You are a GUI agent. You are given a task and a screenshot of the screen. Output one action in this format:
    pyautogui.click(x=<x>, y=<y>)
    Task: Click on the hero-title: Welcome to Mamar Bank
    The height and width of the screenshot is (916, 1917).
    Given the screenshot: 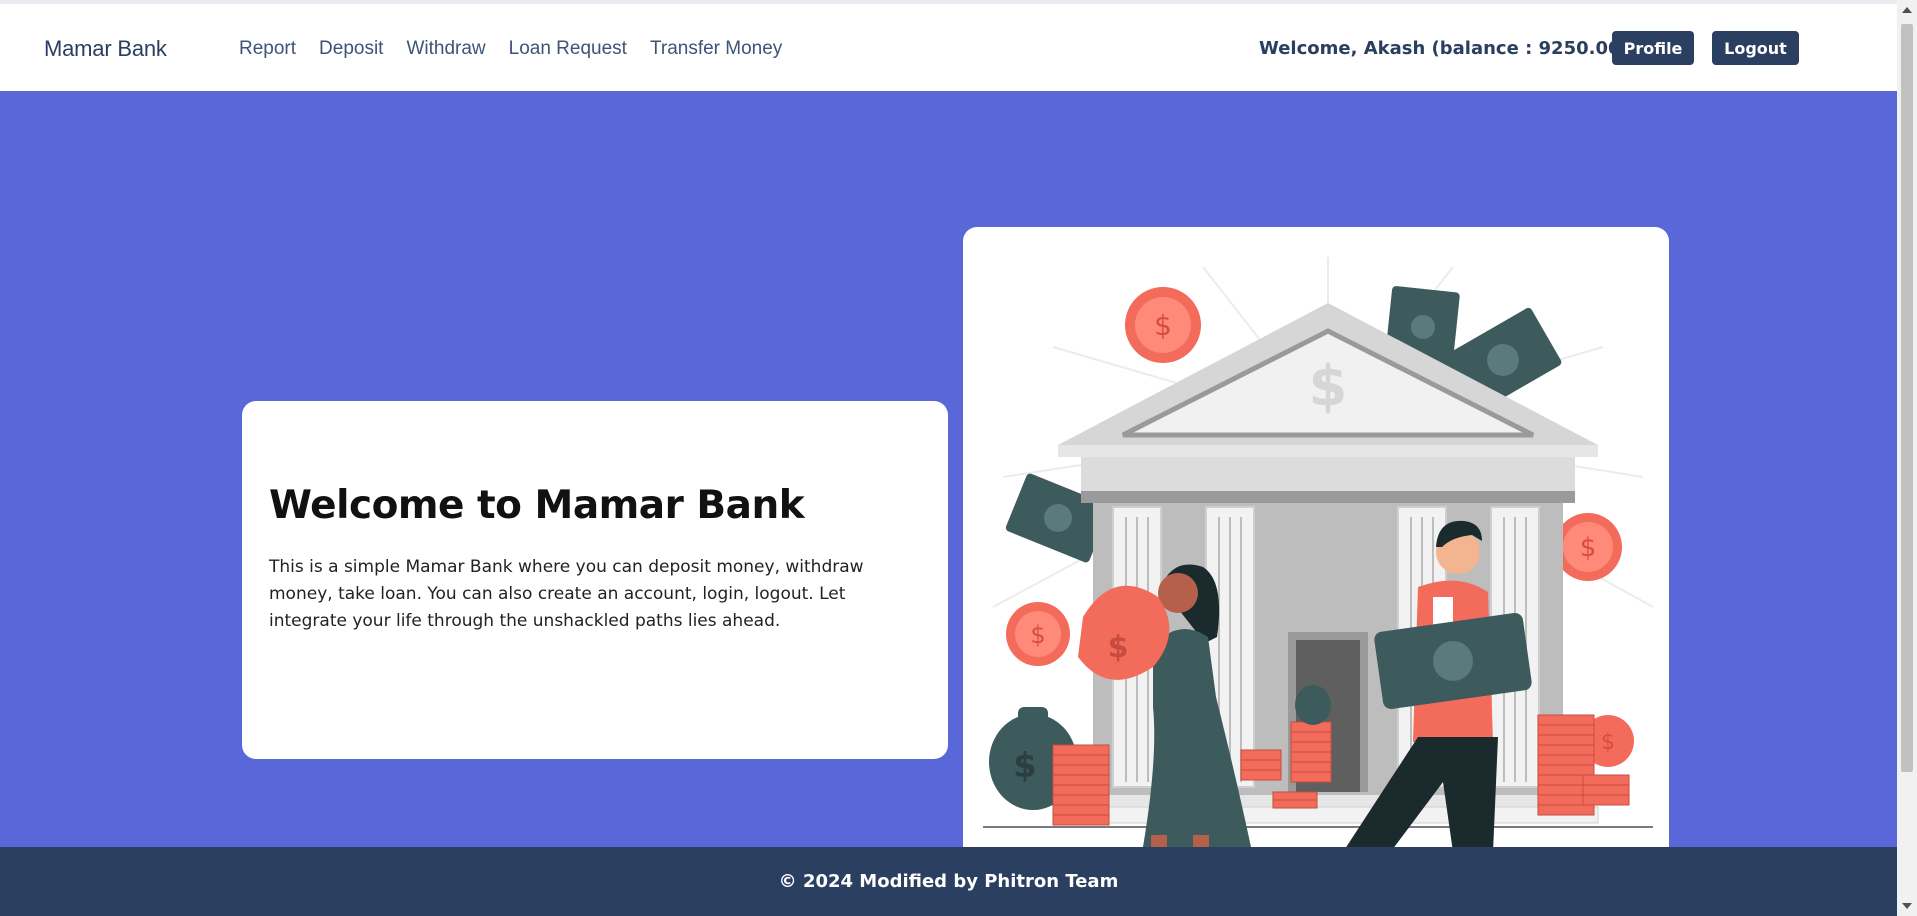 What is the action you would take?
    pyautogui.click(x=537, y=505)
    